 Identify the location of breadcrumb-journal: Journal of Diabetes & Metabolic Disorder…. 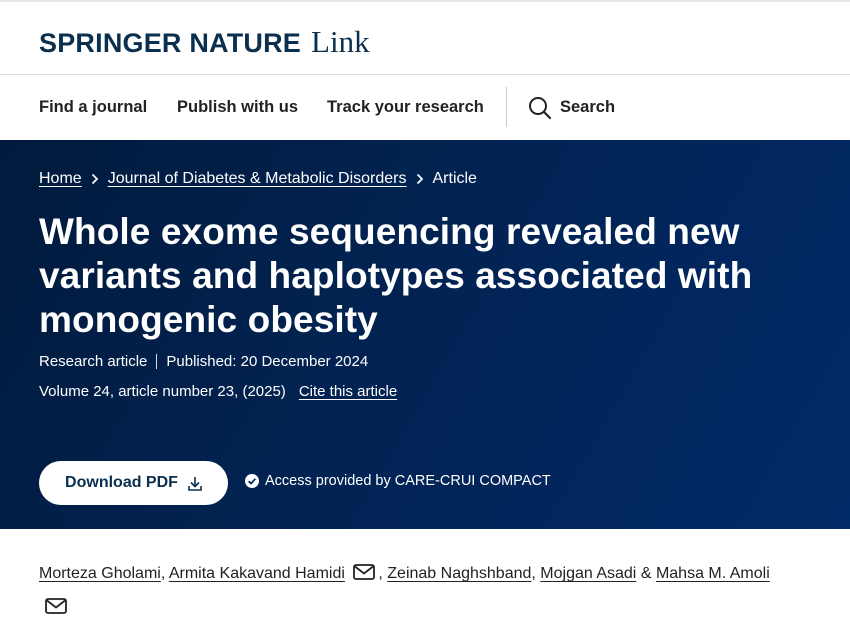
(257, 179).